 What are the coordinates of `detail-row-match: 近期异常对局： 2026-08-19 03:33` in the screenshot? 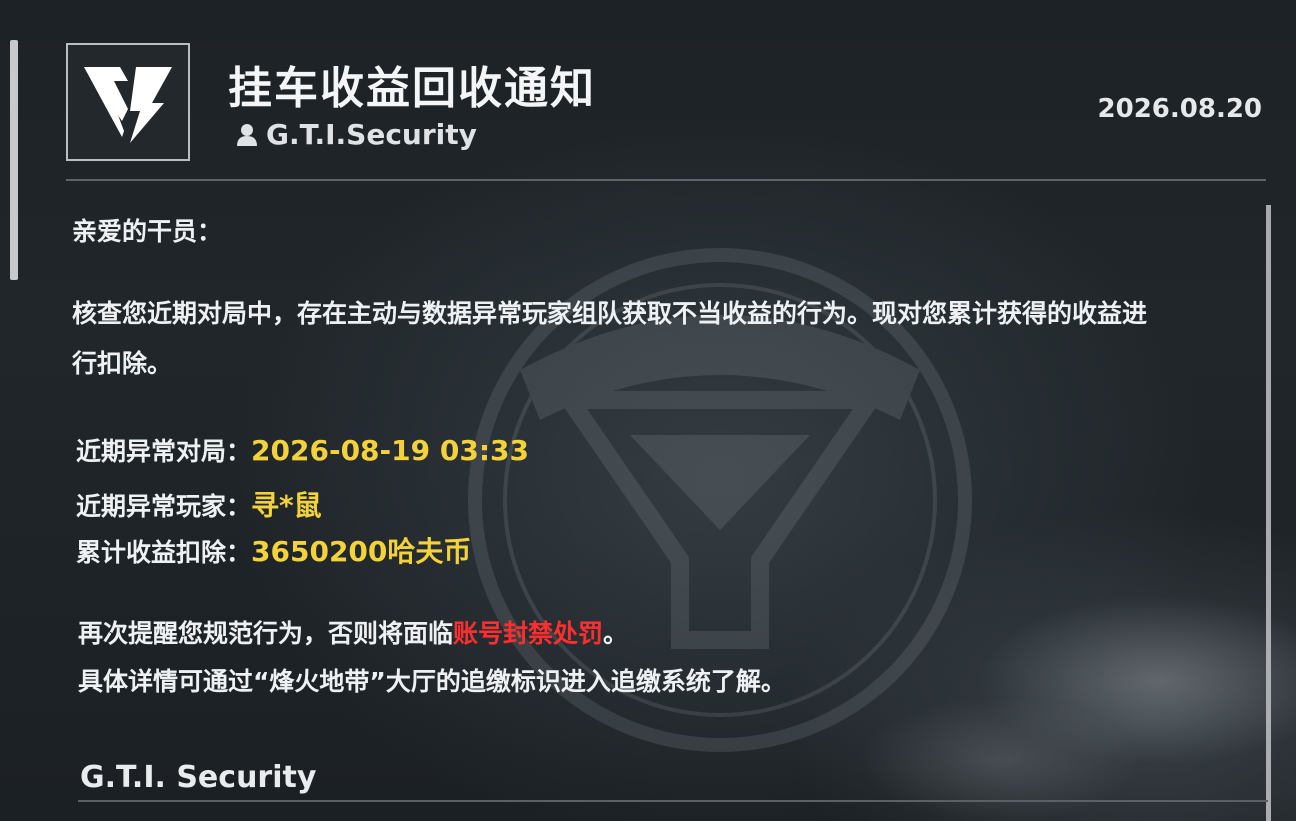 It's located at (302, 450).